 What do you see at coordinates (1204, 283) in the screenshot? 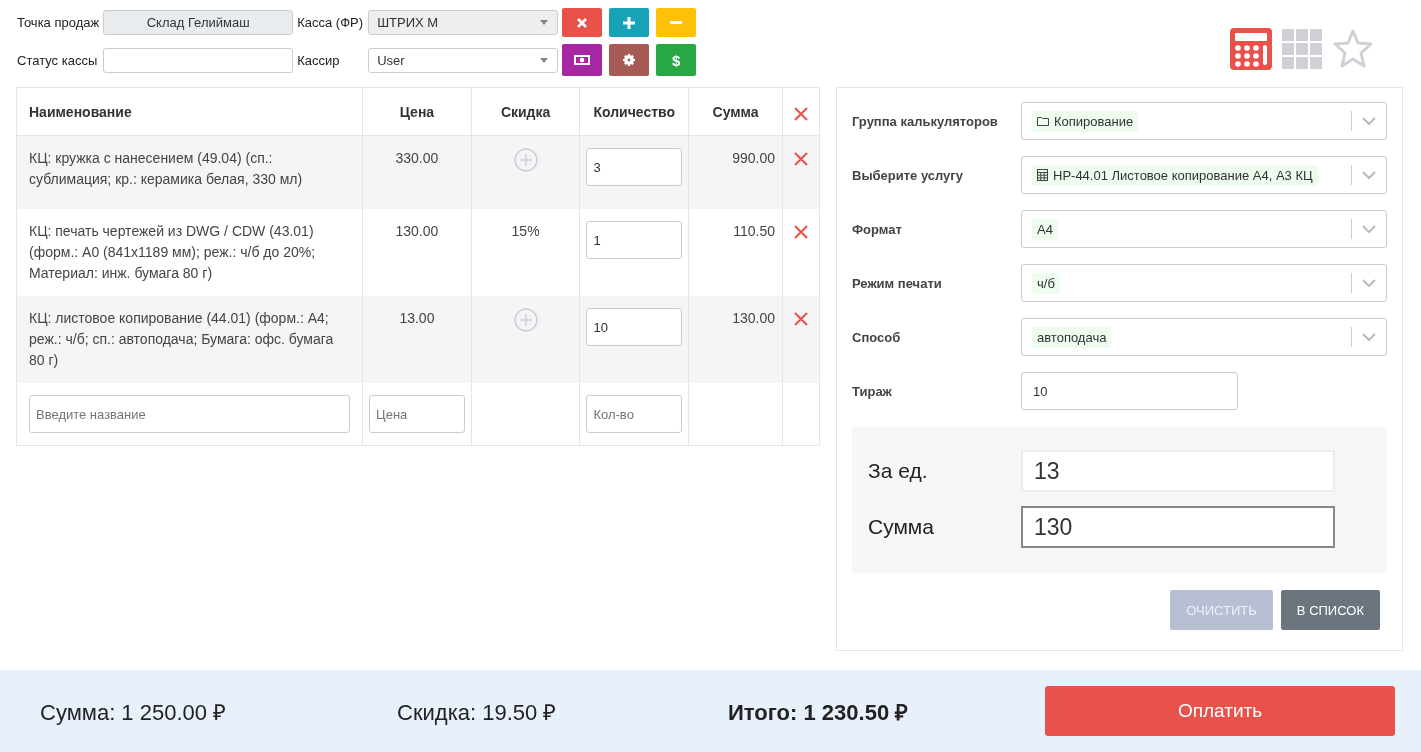
I see `select-field: ч/б` at bounding box center [1204, 283].